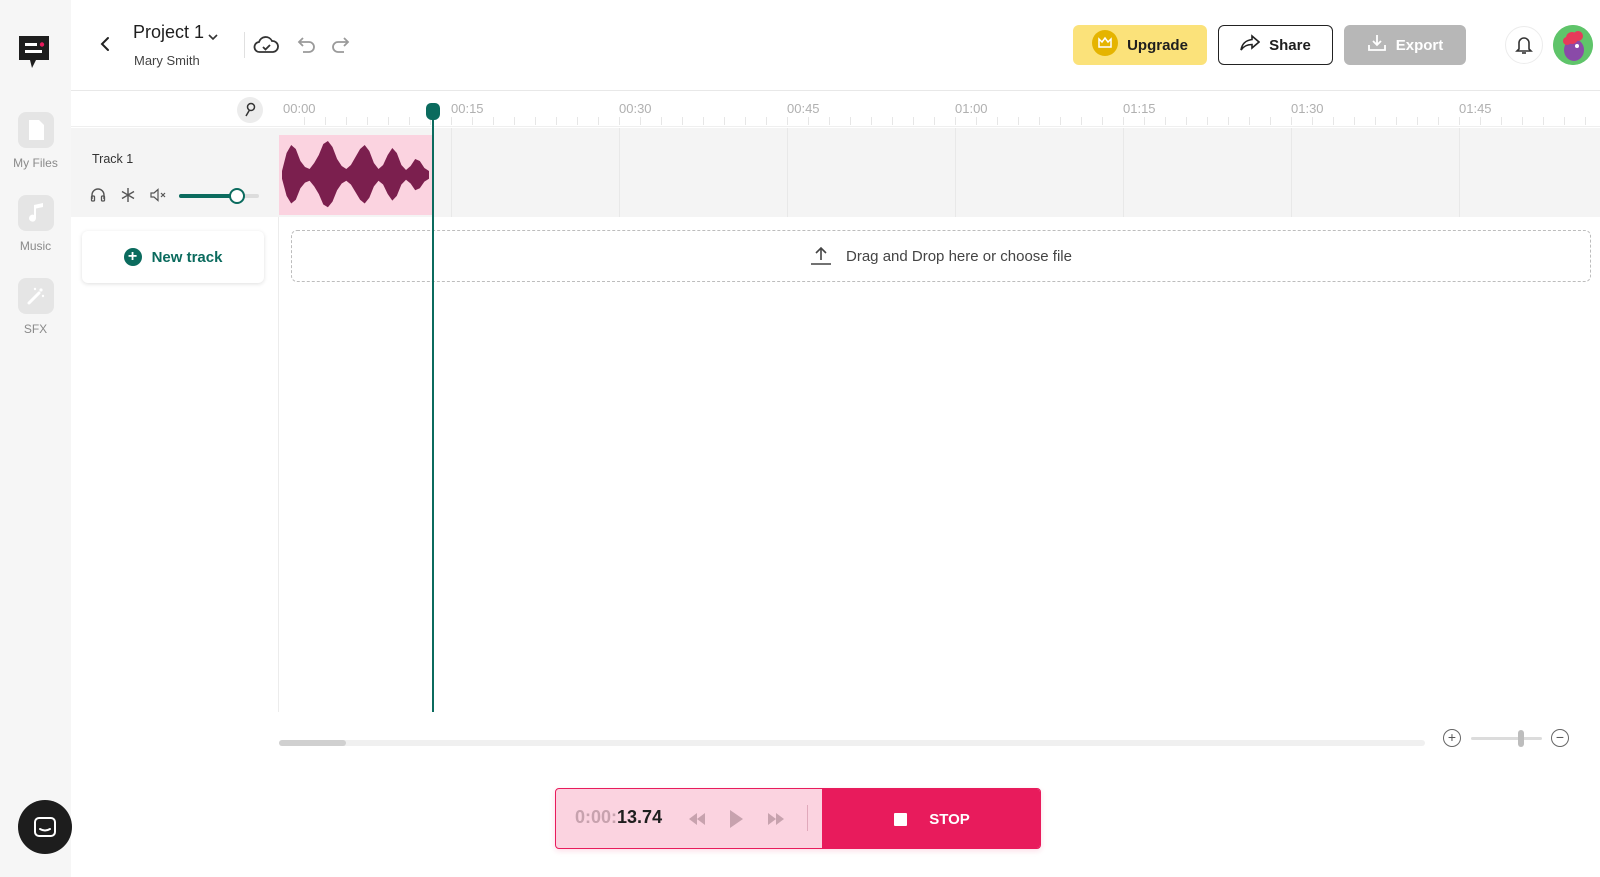 The image size is (1600, 877). I want to click on magic-wand-icon, so click(35, 296).